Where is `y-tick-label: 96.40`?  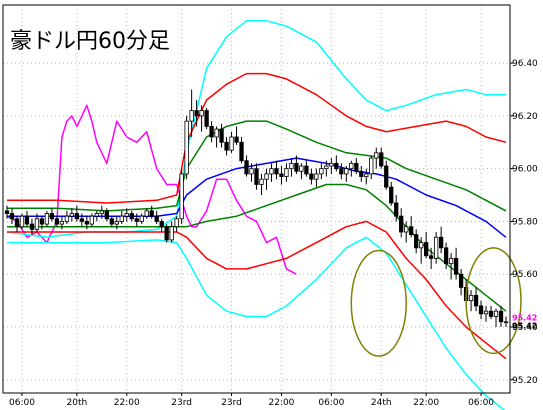 y-tick-label: 96.40 is located at coordinates (525, 64).